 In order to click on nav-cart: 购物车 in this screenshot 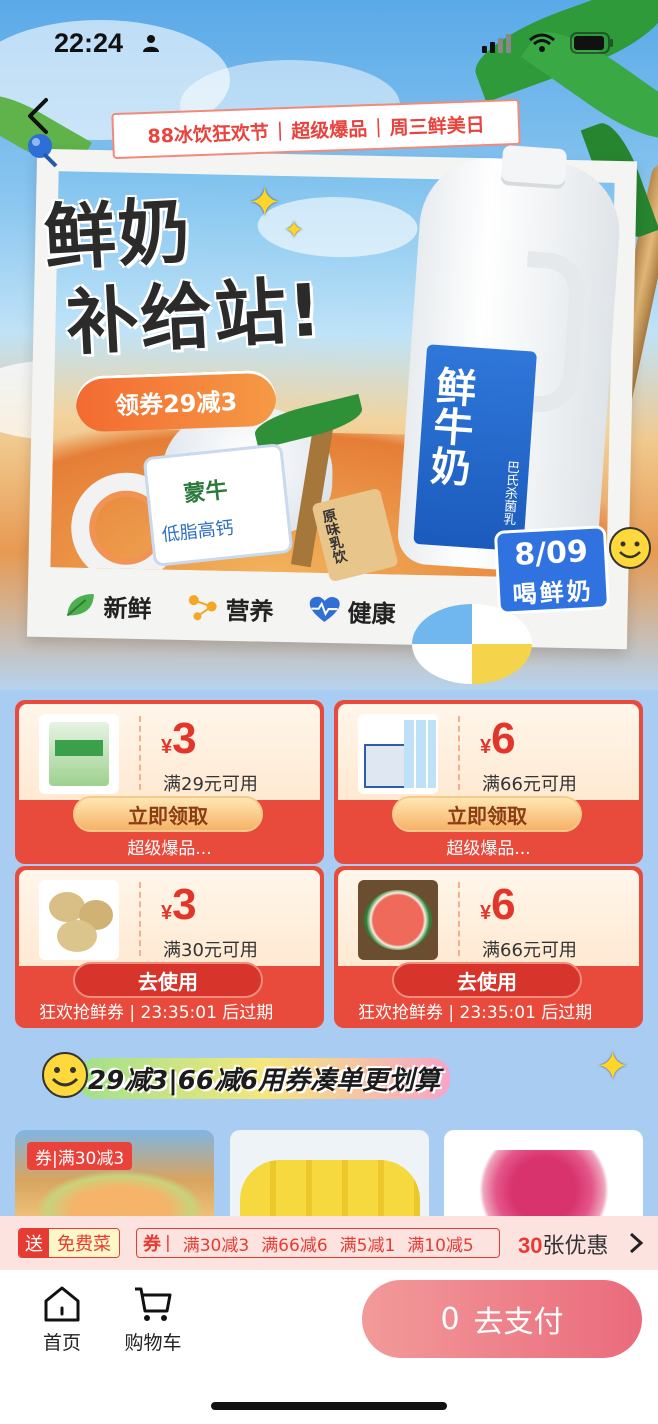, I will do `click(153, 1319)`.